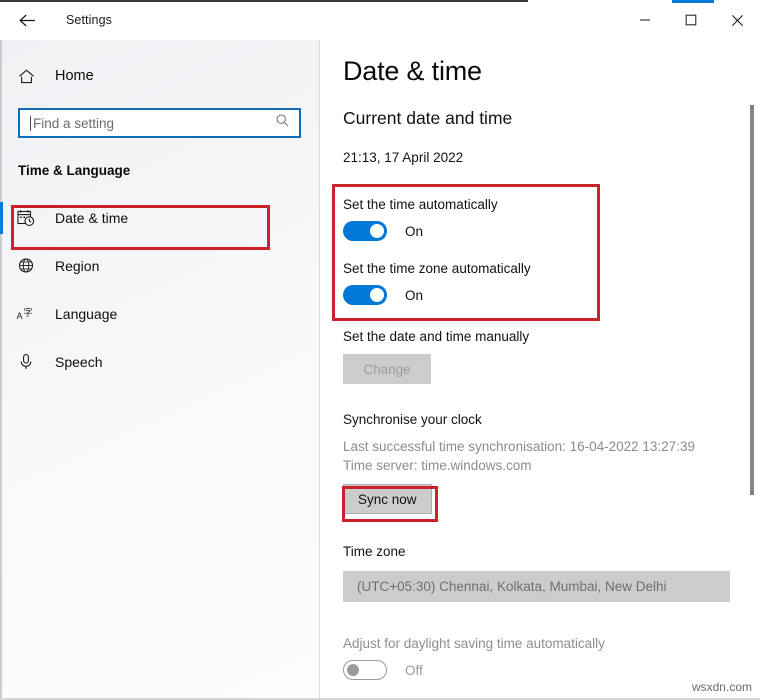 The height and width of the screenshot is (700, 760). I want to click on set-timezone-automatically-label: Set the time zone automatically, so click(437, 268).